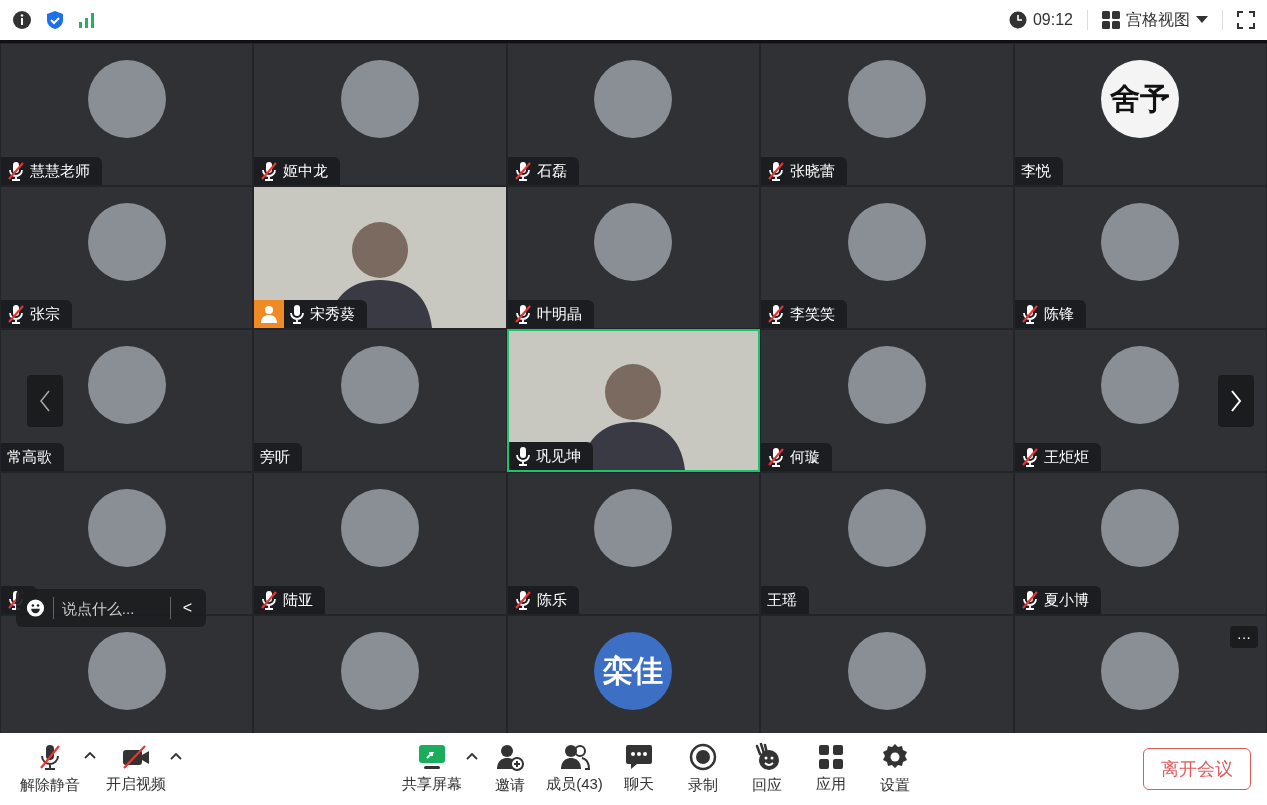 This screenshot has height=805, width=1267. I want to click on participant-name: 旁听, so click(275, 457).